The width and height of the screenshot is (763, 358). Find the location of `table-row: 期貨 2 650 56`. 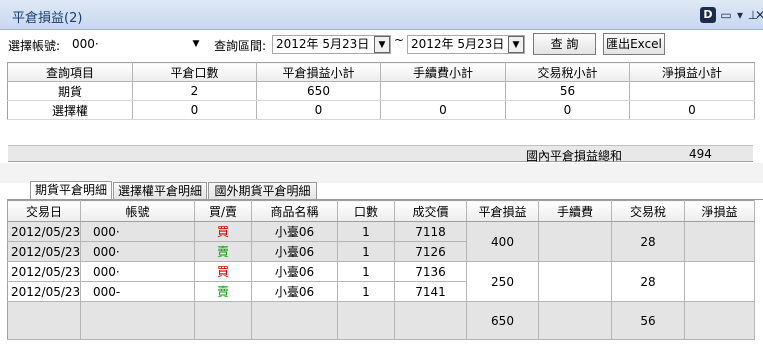

table-row: 期貨 2 650 56 is located at coordinates (381, 91).